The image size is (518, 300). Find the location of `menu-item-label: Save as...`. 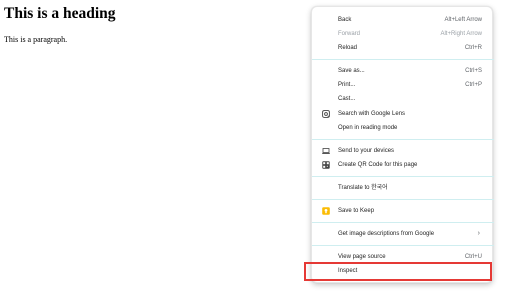

menu-item-label: Save as... is located at coordinates (351, 71).